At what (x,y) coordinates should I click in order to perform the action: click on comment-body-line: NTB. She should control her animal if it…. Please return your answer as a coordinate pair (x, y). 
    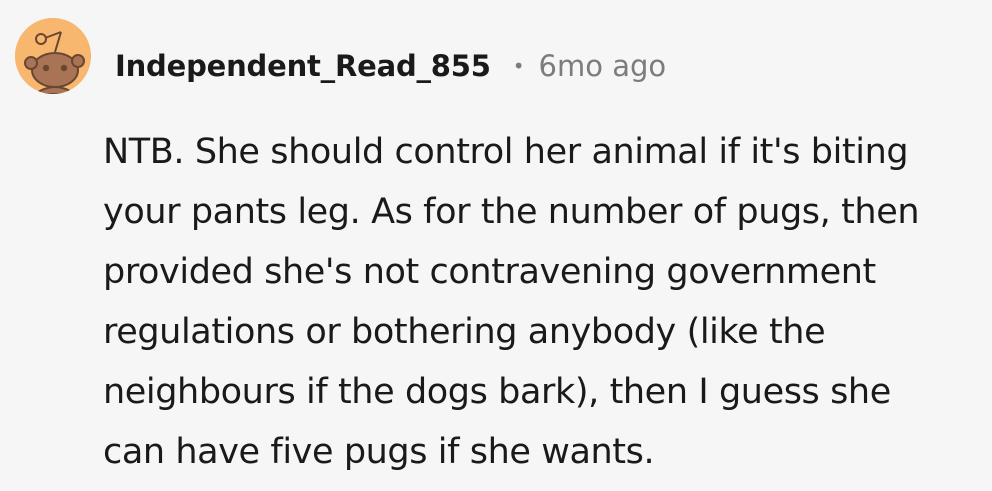
    Looking at the image, I should click on (506, 152).